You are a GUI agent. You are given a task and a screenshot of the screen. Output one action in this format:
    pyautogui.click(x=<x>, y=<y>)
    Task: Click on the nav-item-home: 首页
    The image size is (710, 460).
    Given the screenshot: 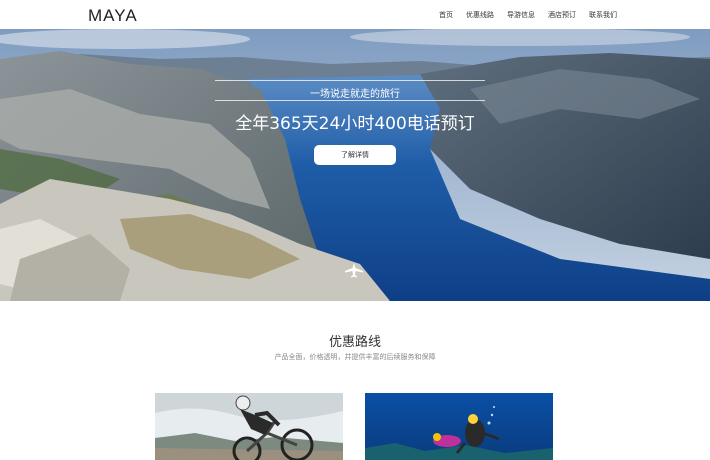 What is the action you would take?
    pyautogui.click(x=446, y=15)
    